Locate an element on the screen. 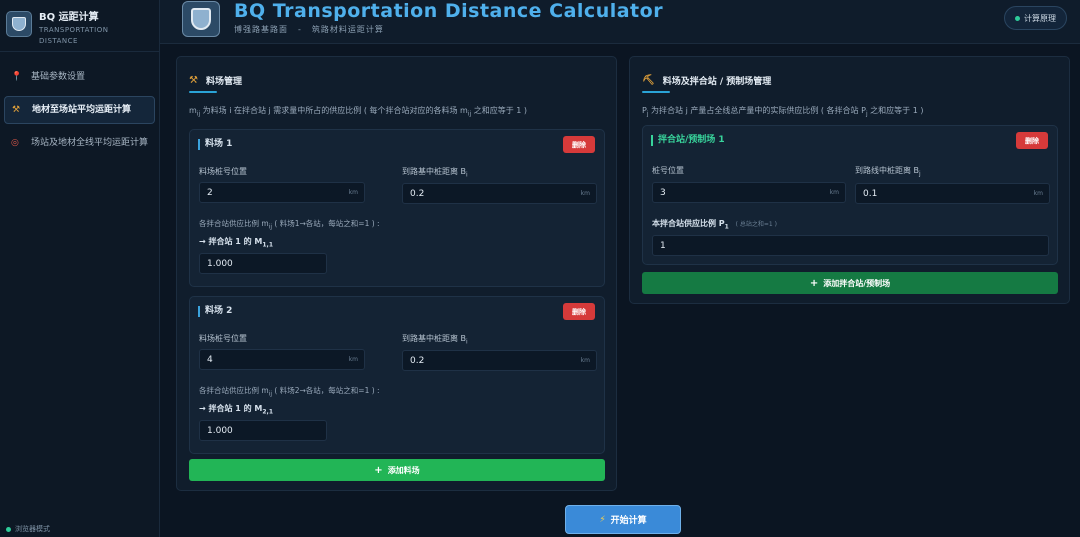 This screenshot has height=537, width=1080. ratio-label: → 拌合站 1 的 M1,1 is located at coordinates (236, 242).